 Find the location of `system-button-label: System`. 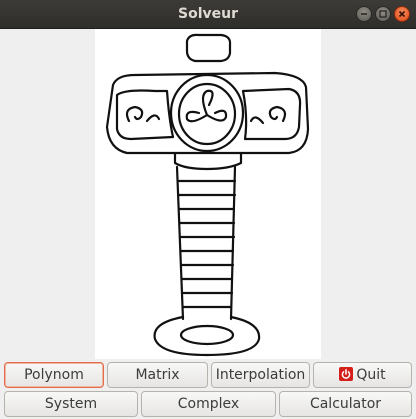

system-button-label: System is located at coordinates (71, 404).